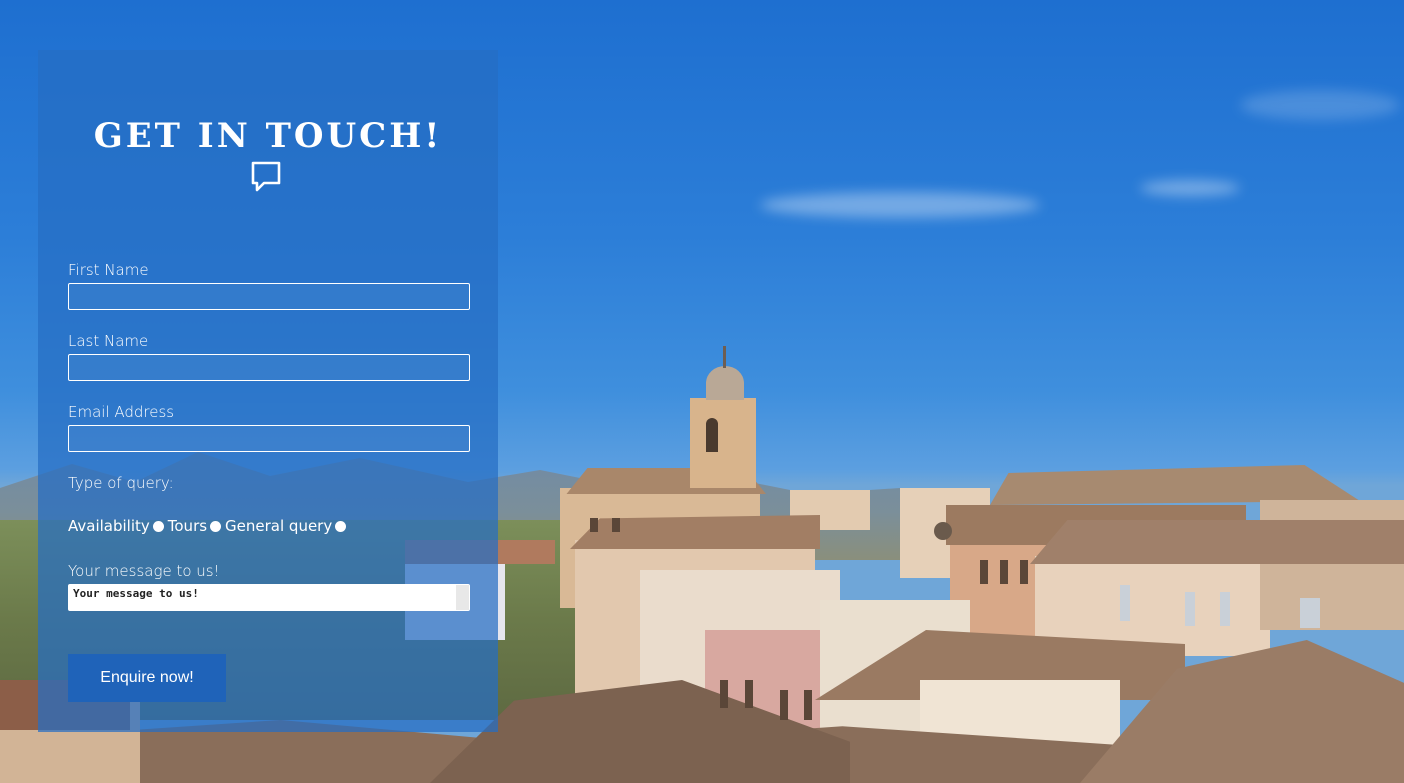 The width and height of the screenshot is (1404, 783). What do you see at coordinates (269, 367) in the screenshot?
I see `last-name-input` at bounding box center [269, 367].